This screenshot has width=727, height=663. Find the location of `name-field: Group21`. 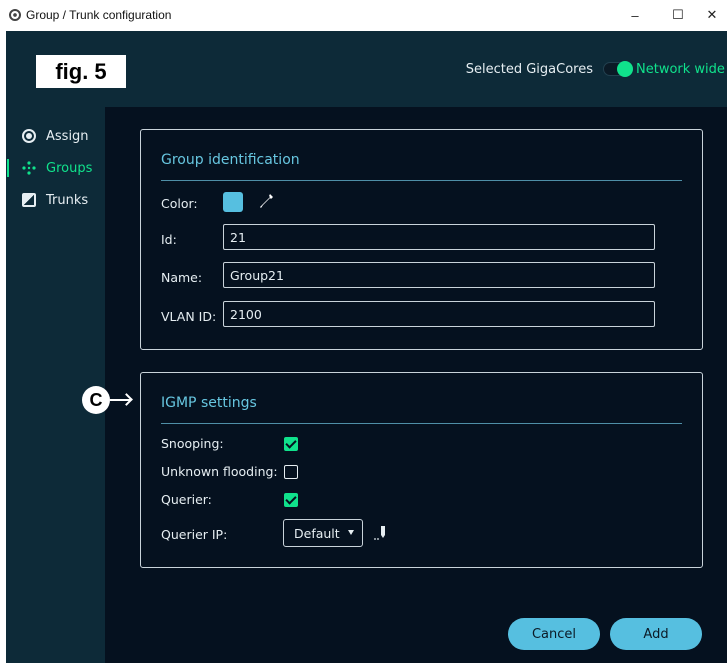

name-field: Group21 is located at coordinates (439, 275).